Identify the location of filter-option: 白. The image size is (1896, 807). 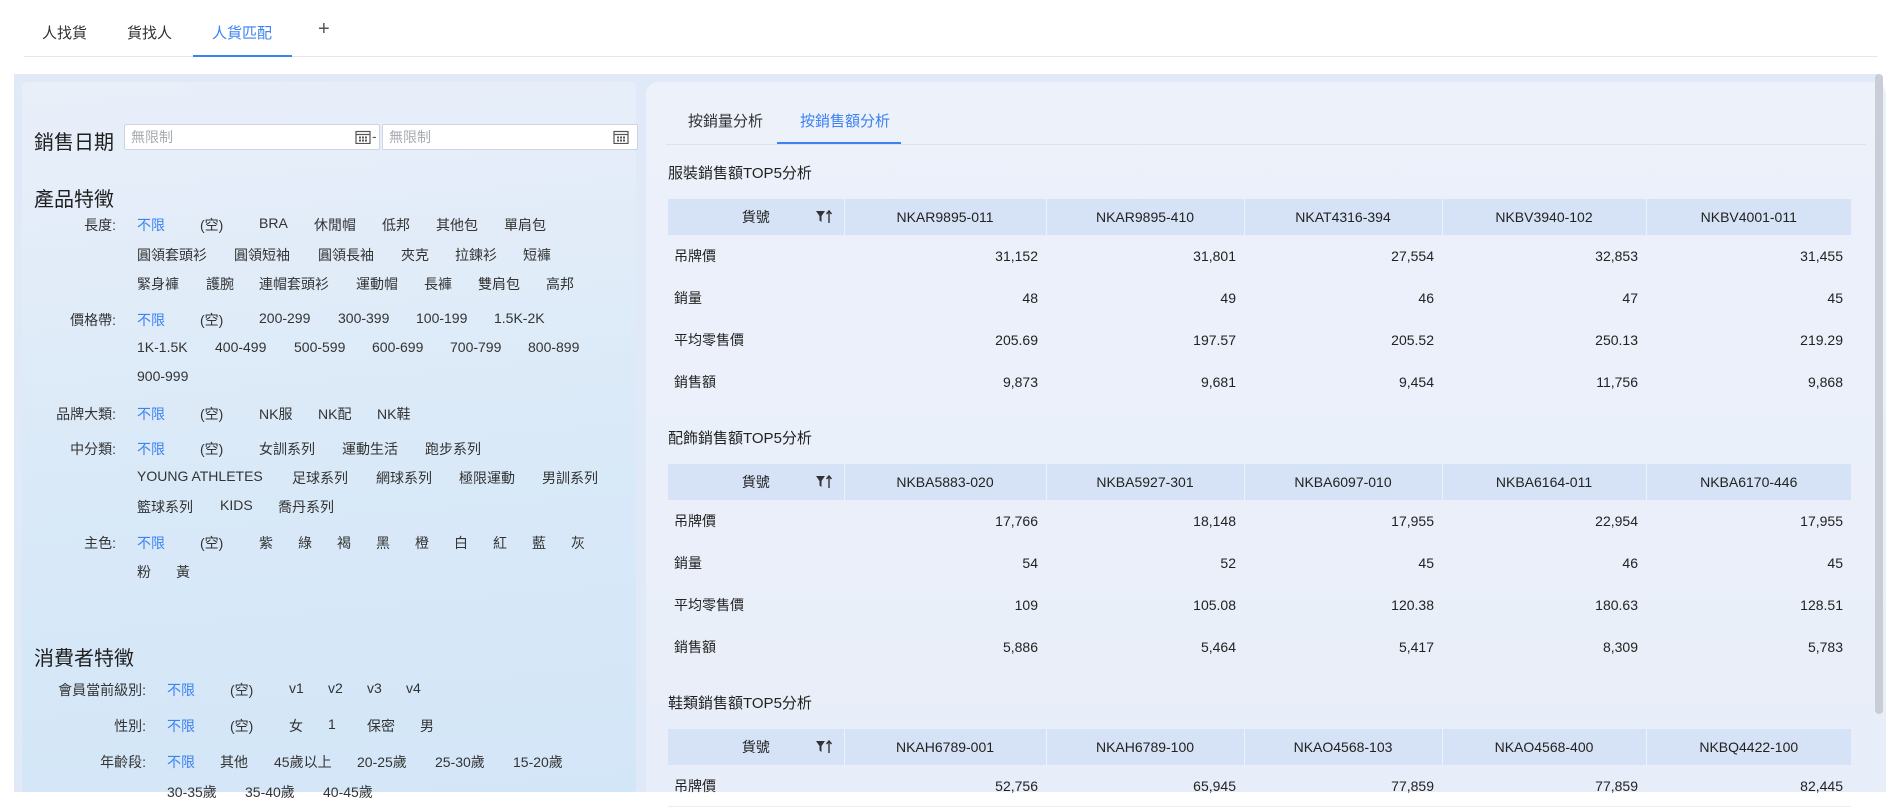
(461, 543).